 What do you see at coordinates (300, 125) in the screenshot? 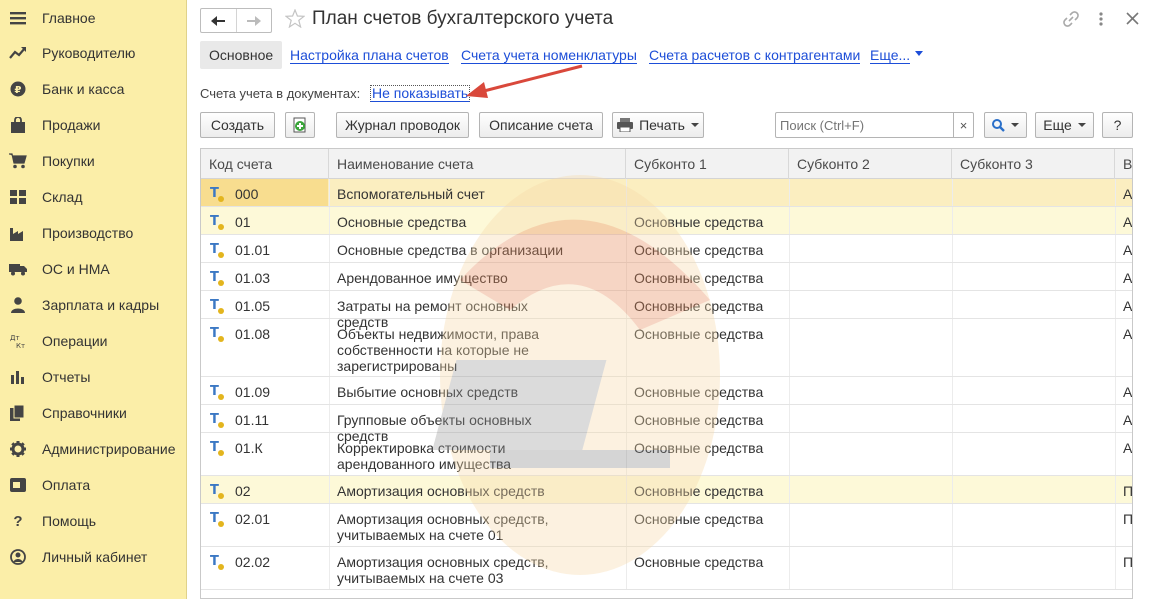
I see `create-copy-button` at bounding box center [300, 125].